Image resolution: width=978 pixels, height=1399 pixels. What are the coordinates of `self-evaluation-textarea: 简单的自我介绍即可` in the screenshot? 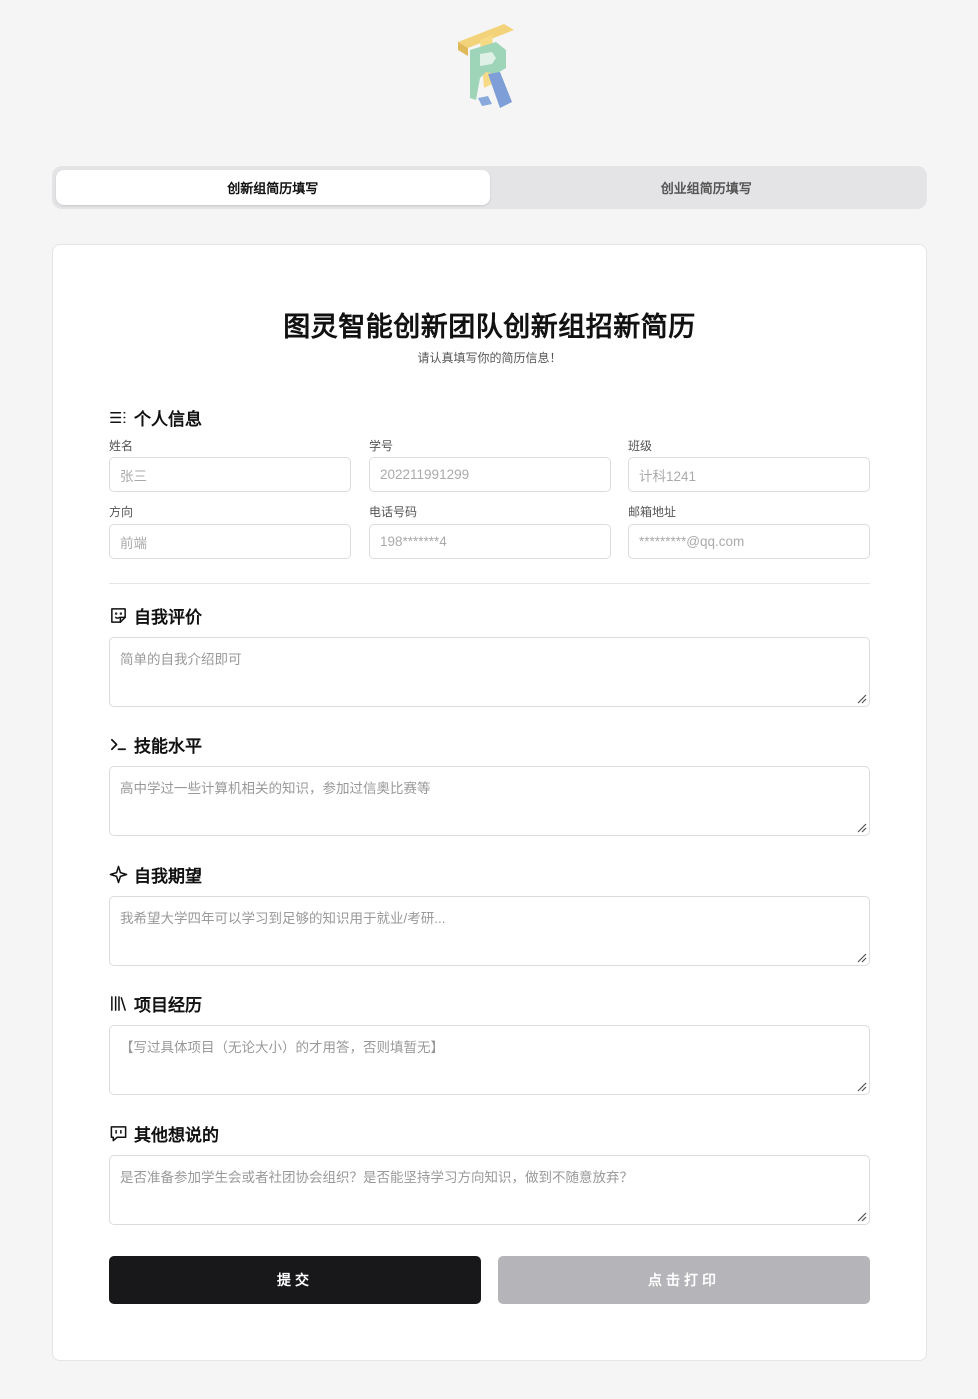 It's located at (489, 672).